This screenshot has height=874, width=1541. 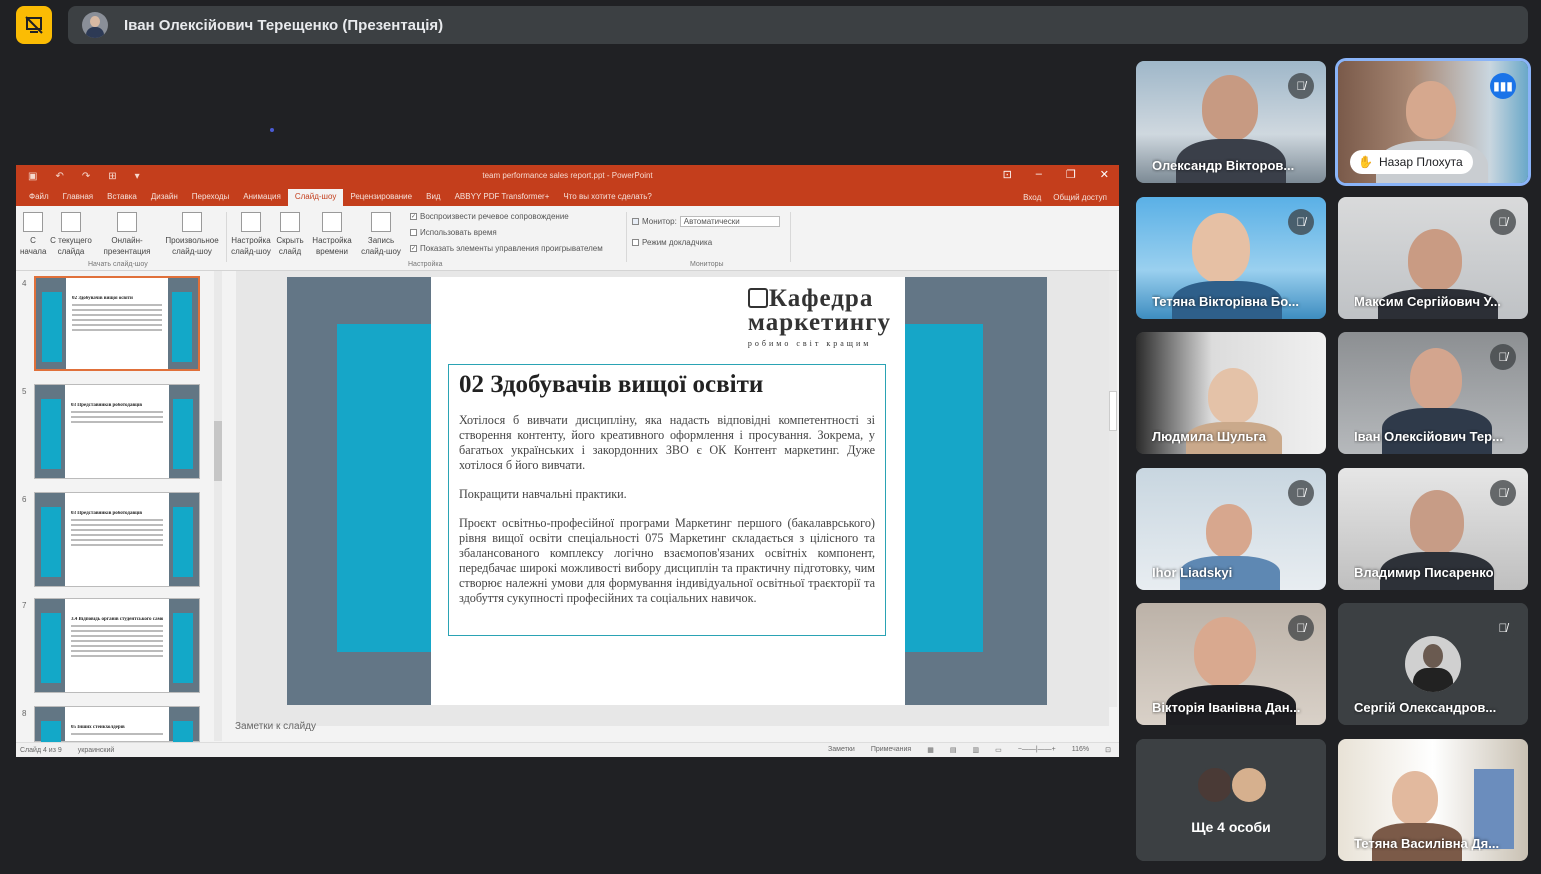 I want to click on participant-tile: 🎙̸ Ihor Liadskyi, so click(x=1231, y=529).